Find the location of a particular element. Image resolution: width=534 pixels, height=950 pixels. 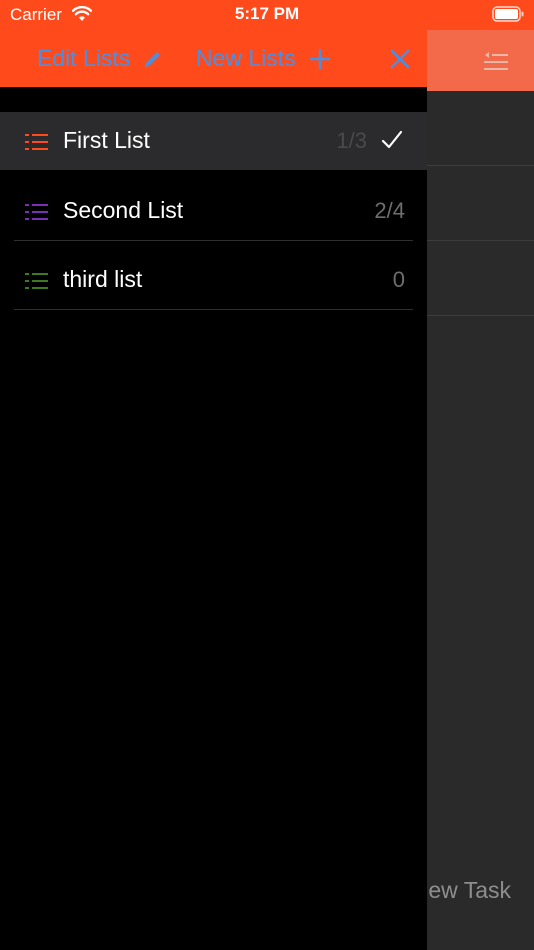

new-lists-button: New Lists is located at coordinates (264, 58).